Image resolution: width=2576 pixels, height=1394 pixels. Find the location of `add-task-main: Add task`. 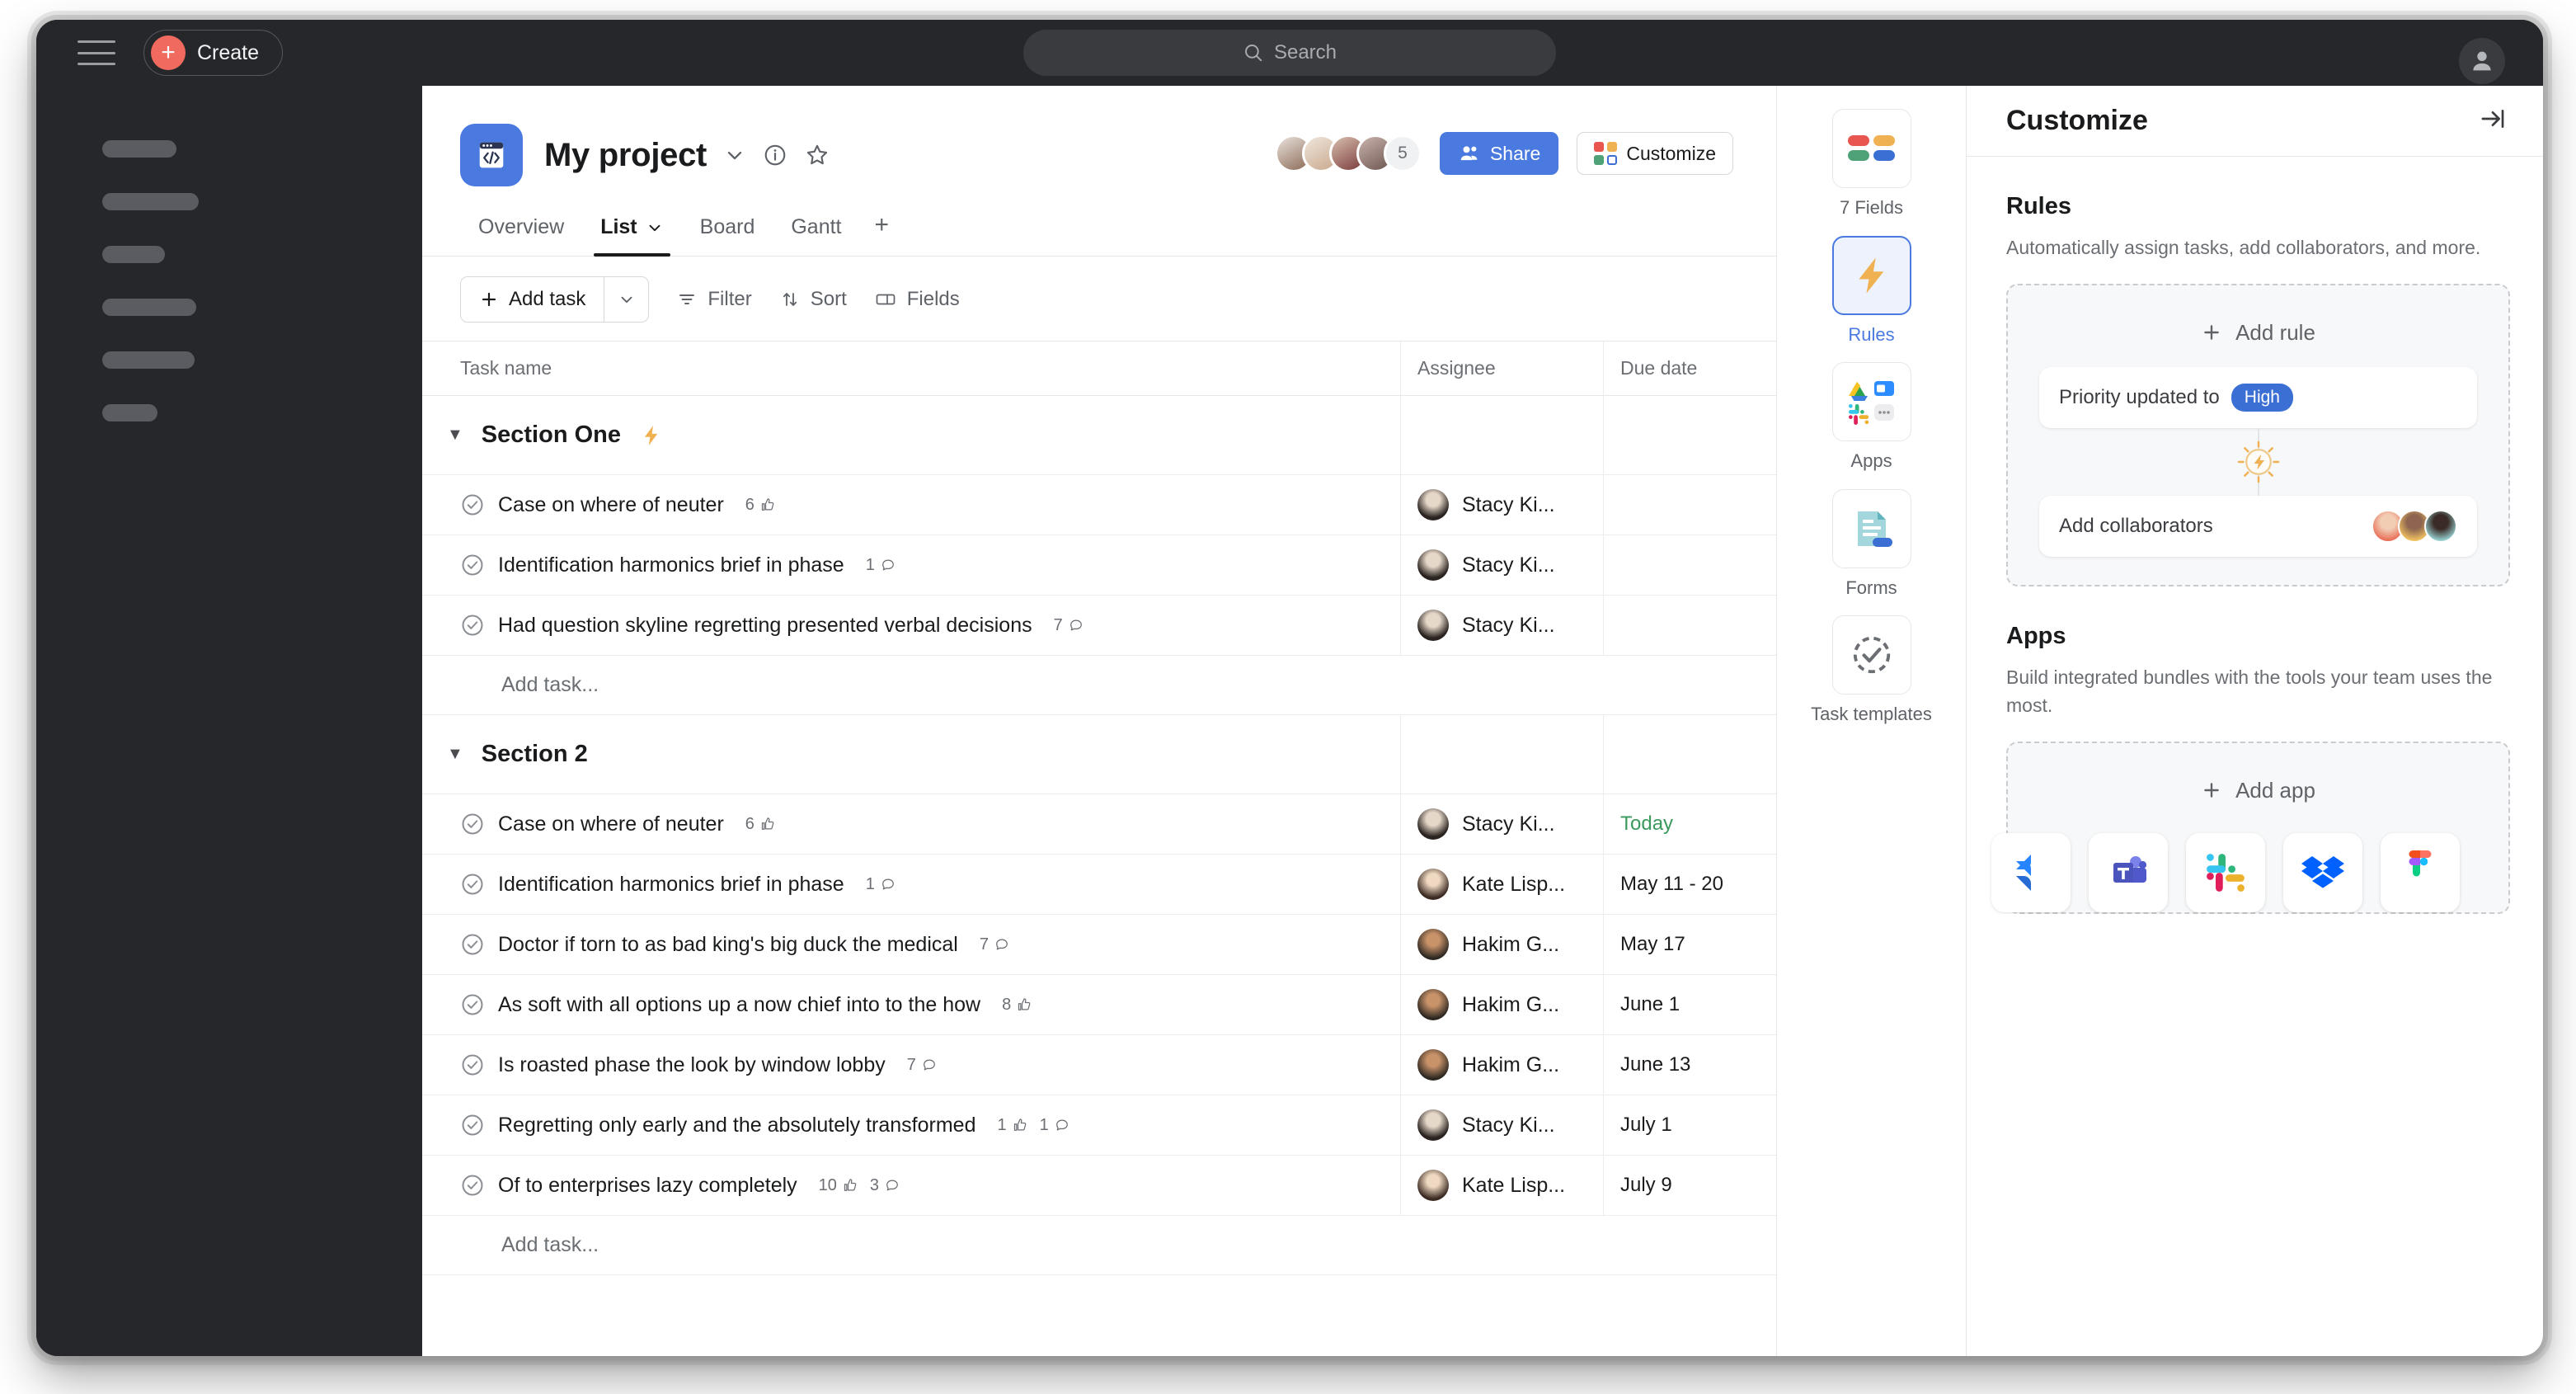

add-task-main: Add task is located at coordinates (532, 299).